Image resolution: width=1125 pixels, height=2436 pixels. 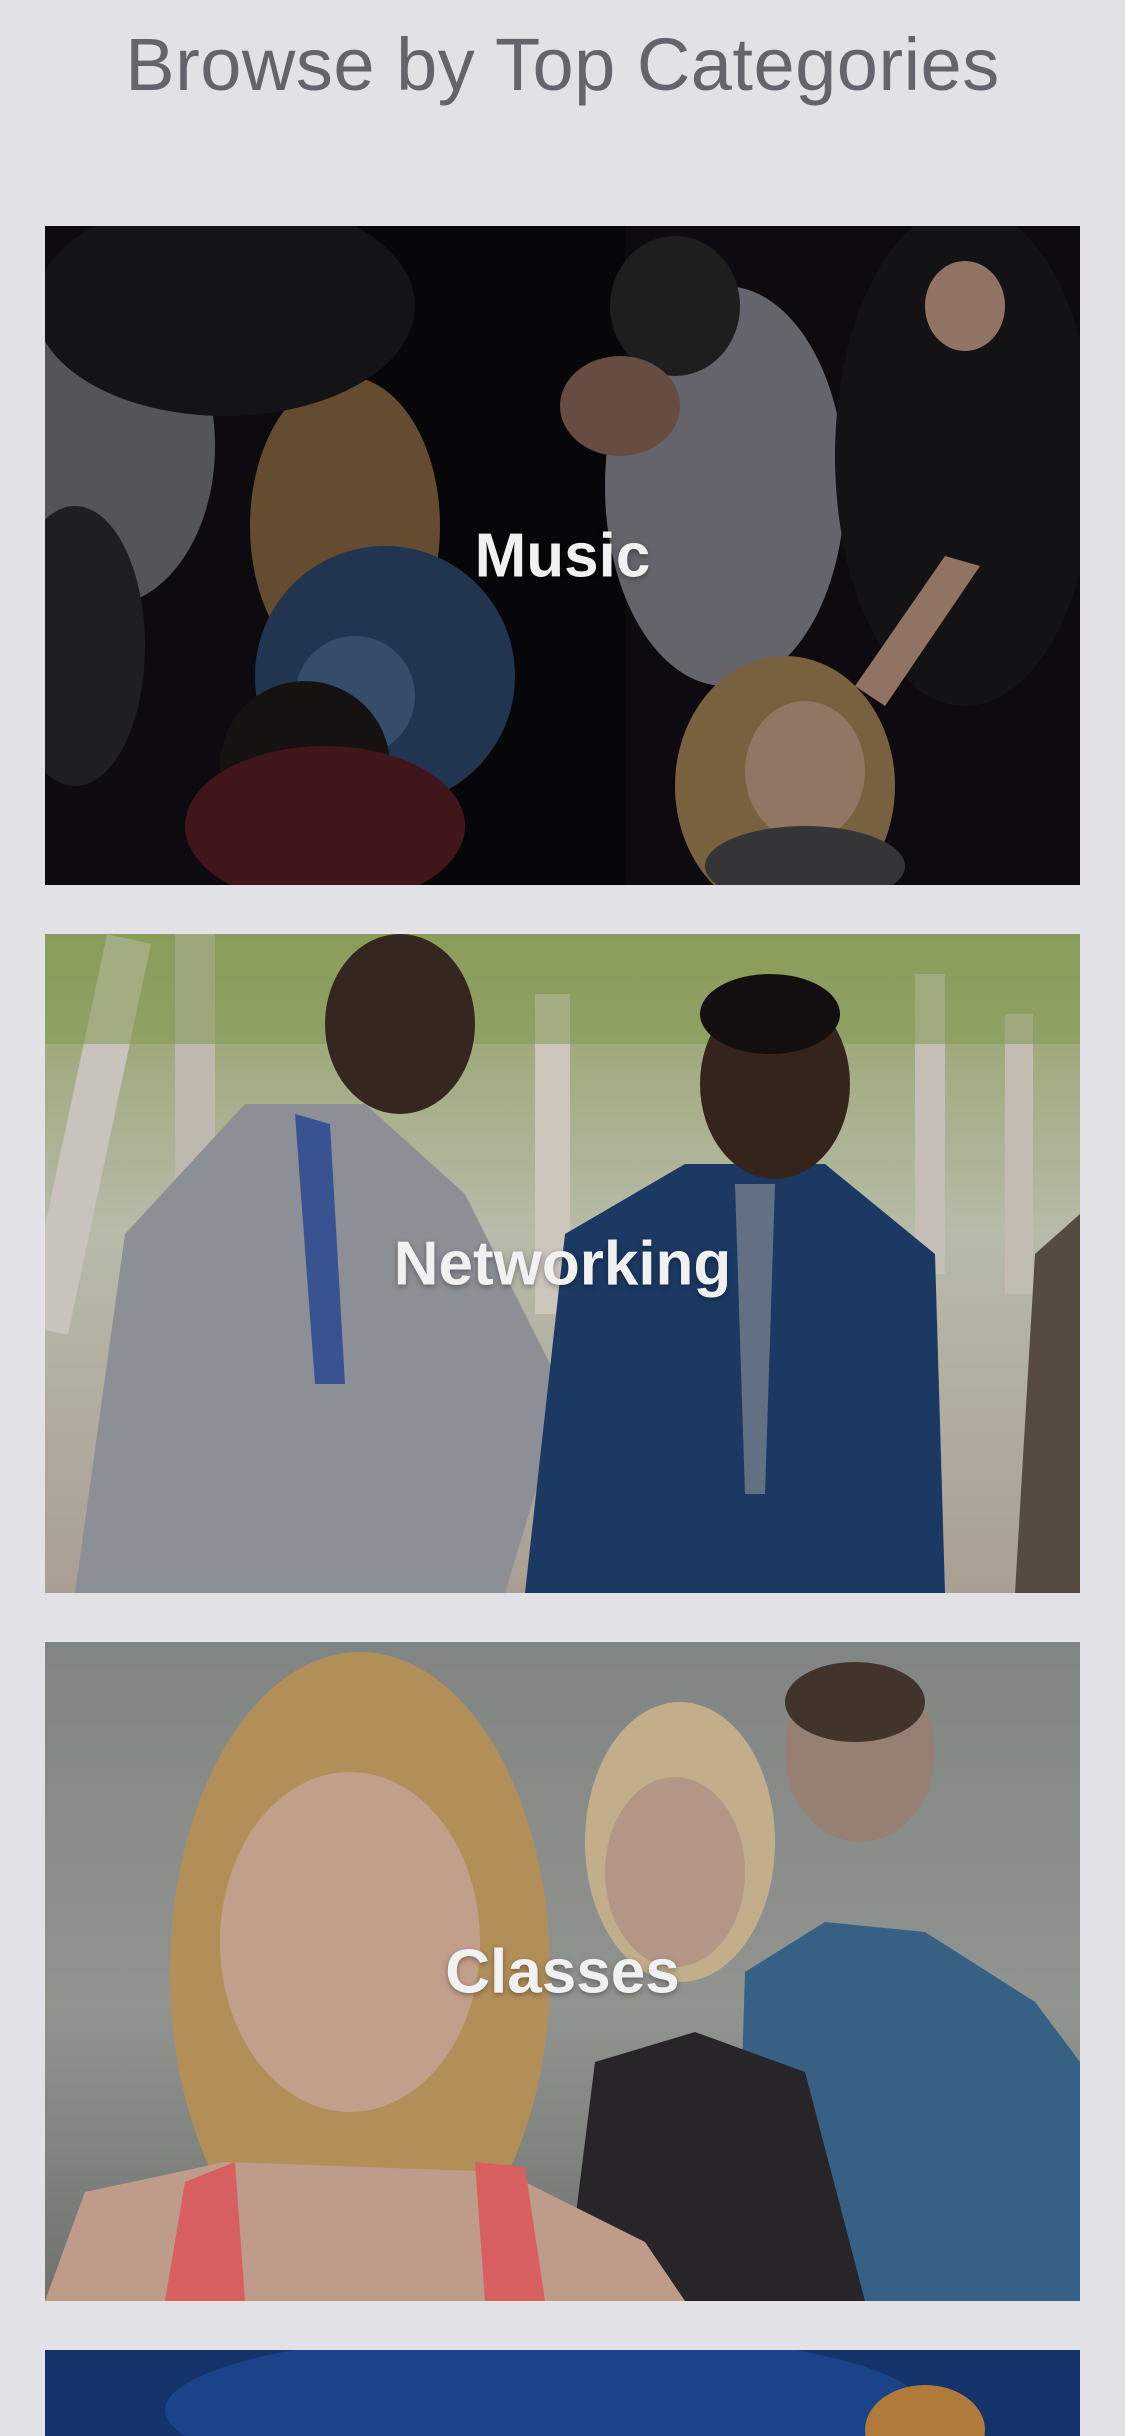 I want to click on page-title: Browse by Top Categories, so click(x=562, y=64).